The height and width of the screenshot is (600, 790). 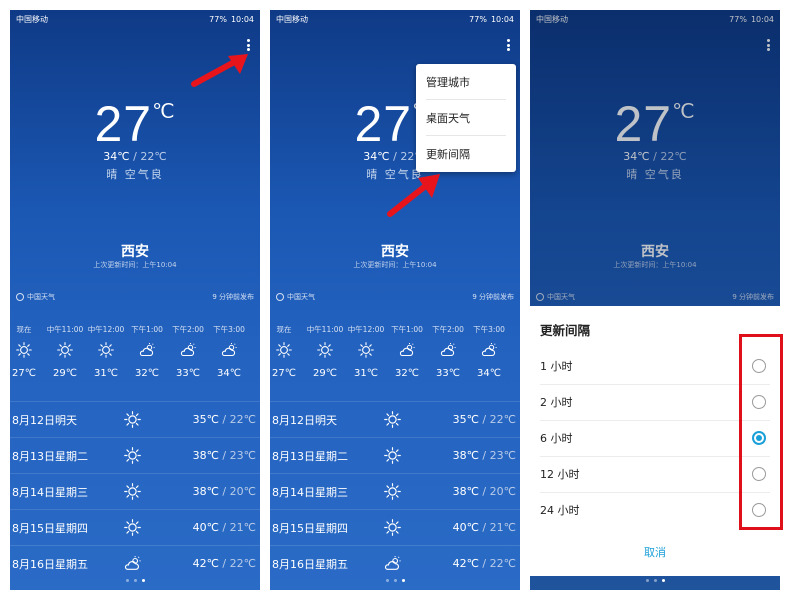 What do you see at coordinates (135, 156) in the screenshot?
I see `temp-range: 34℃ / 22℃` at bounding box center [135, 156].